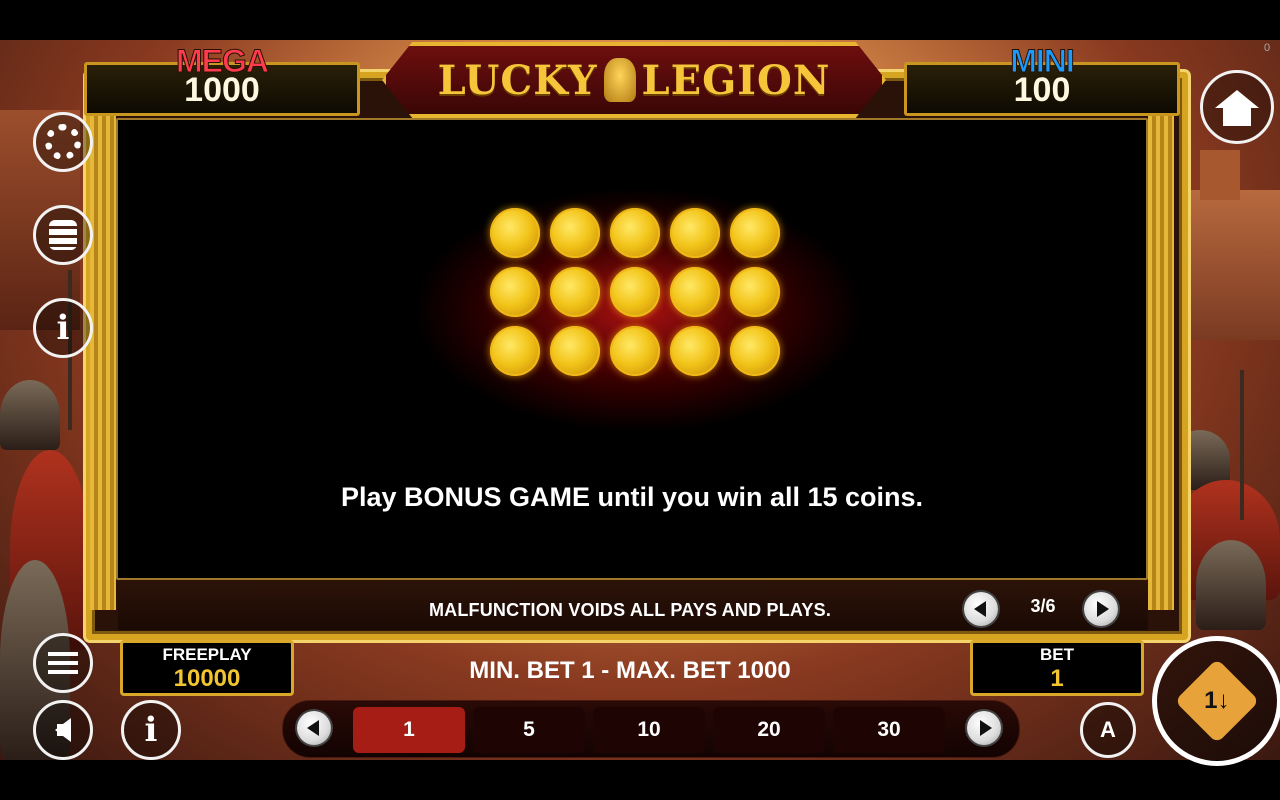  I want to click on sound-icon, so click(63, 730).